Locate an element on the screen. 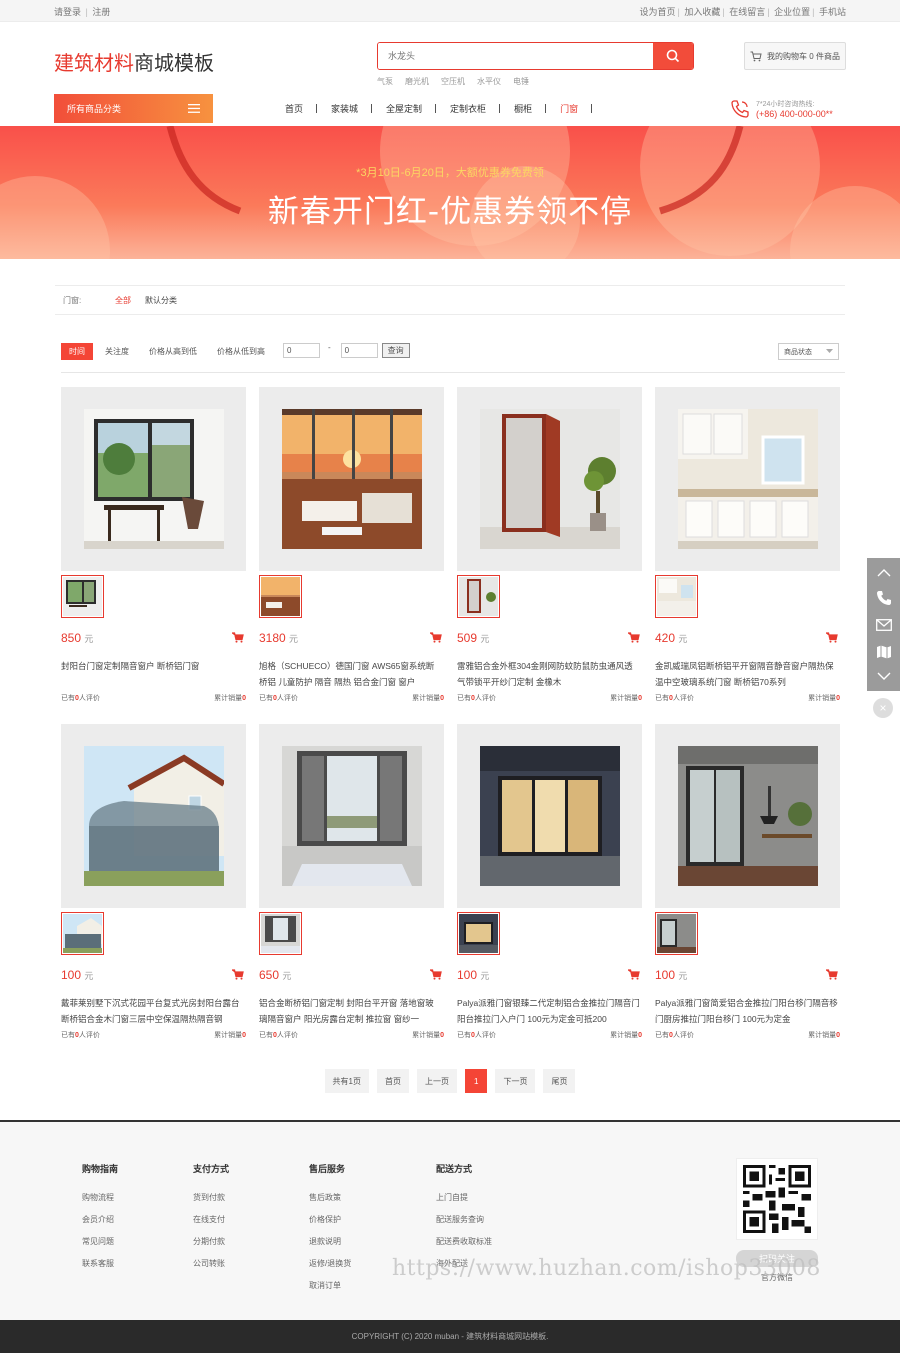  product-name: 戴菲莱别墅下沉式花园平台复式光房封阳台露台断桥铝合金木门窗三层中空保温隔热隔音钢 is located at coordinates (152, 1011).